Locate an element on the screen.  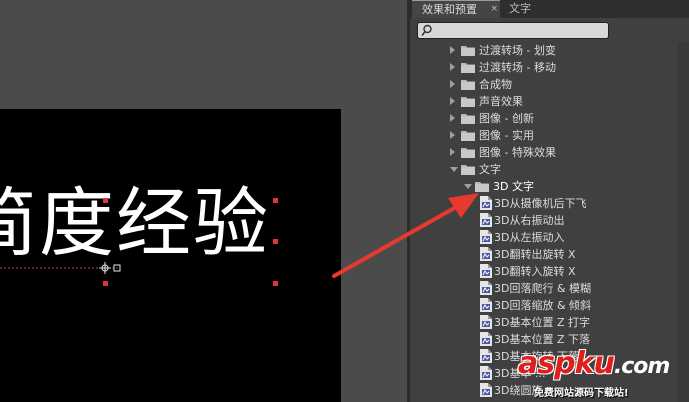
tab-label: 效果和预置 is located at coordinates (449, 9).